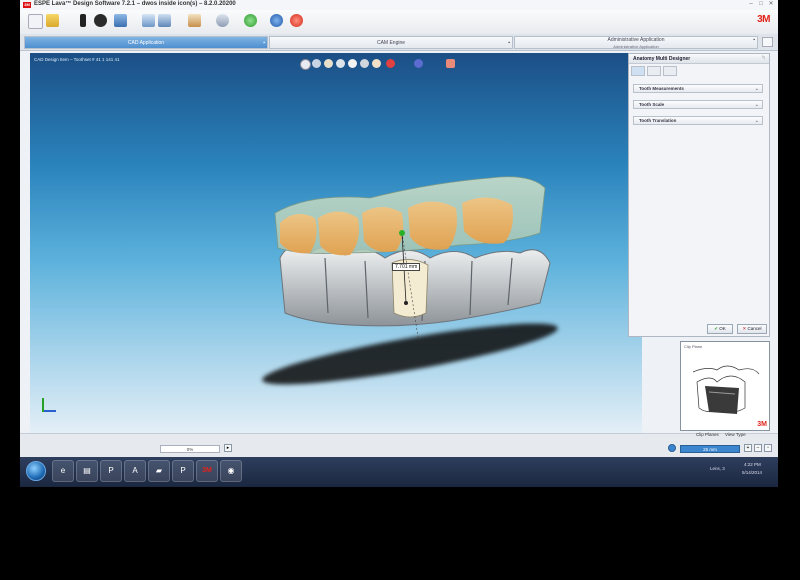 This screenshot has width=800, height=580. What do you see at coordinates (661, 88) in the screenshot?
I see `section-label: Tooth Measurements` at bounding box center [661, 88].